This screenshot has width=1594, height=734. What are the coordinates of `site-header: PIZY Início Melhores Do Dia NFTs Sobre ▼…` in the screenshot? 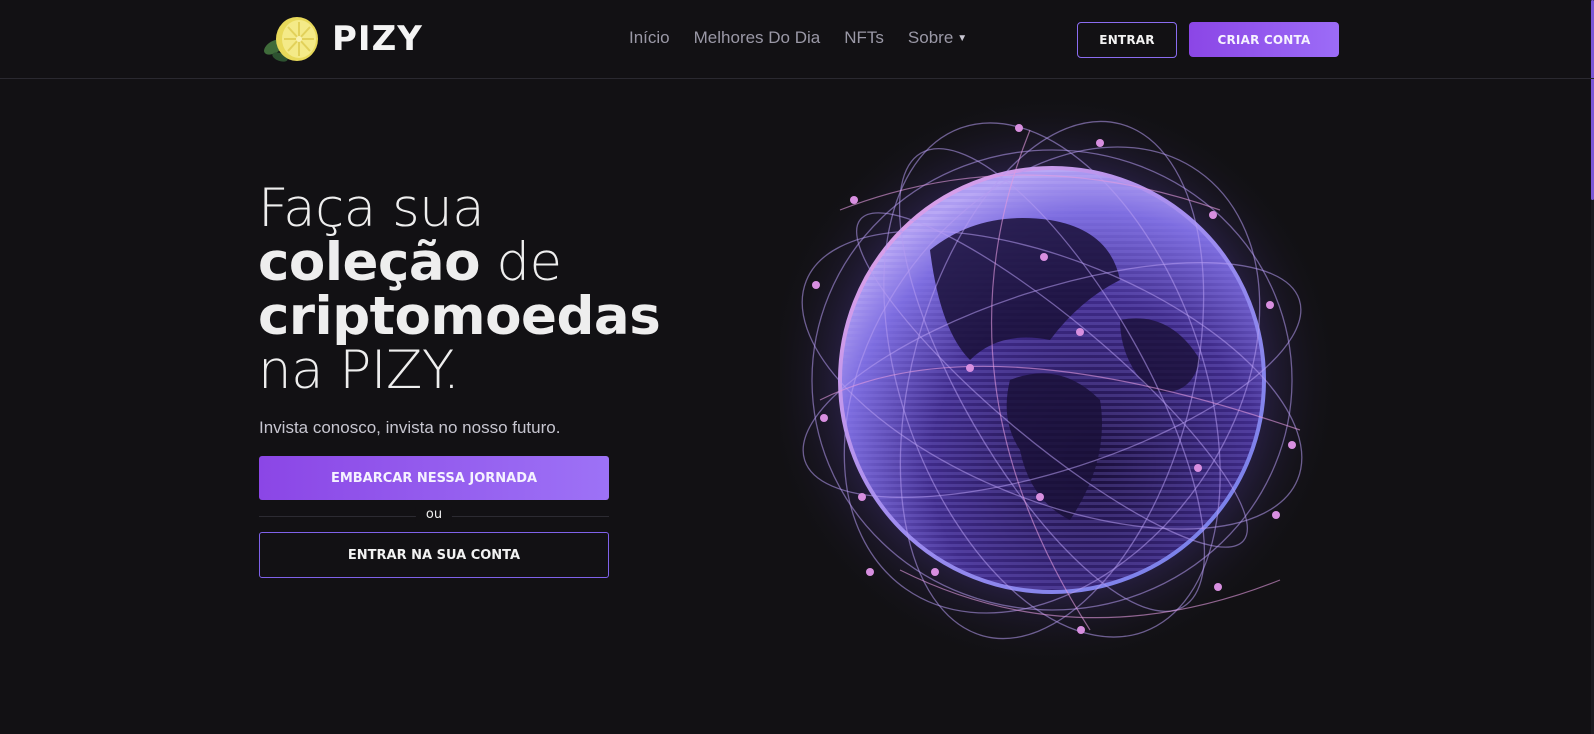 It's located at (797, 39).